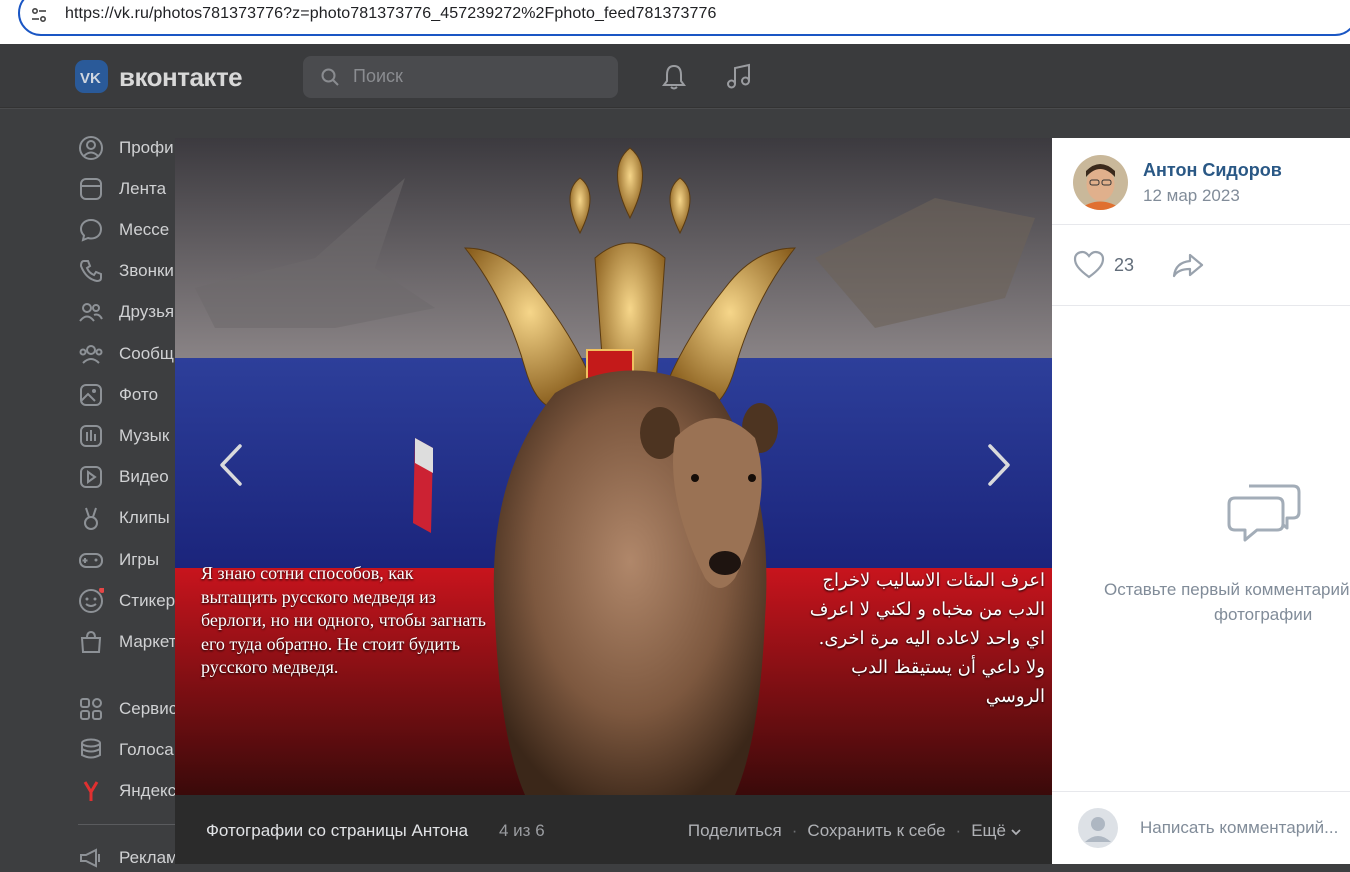 This screenshot has width=1350, height=872. What do you see at coordinates (91, 641) in the screenshot?
I see `market-icon` at bounding box center [91, 641].